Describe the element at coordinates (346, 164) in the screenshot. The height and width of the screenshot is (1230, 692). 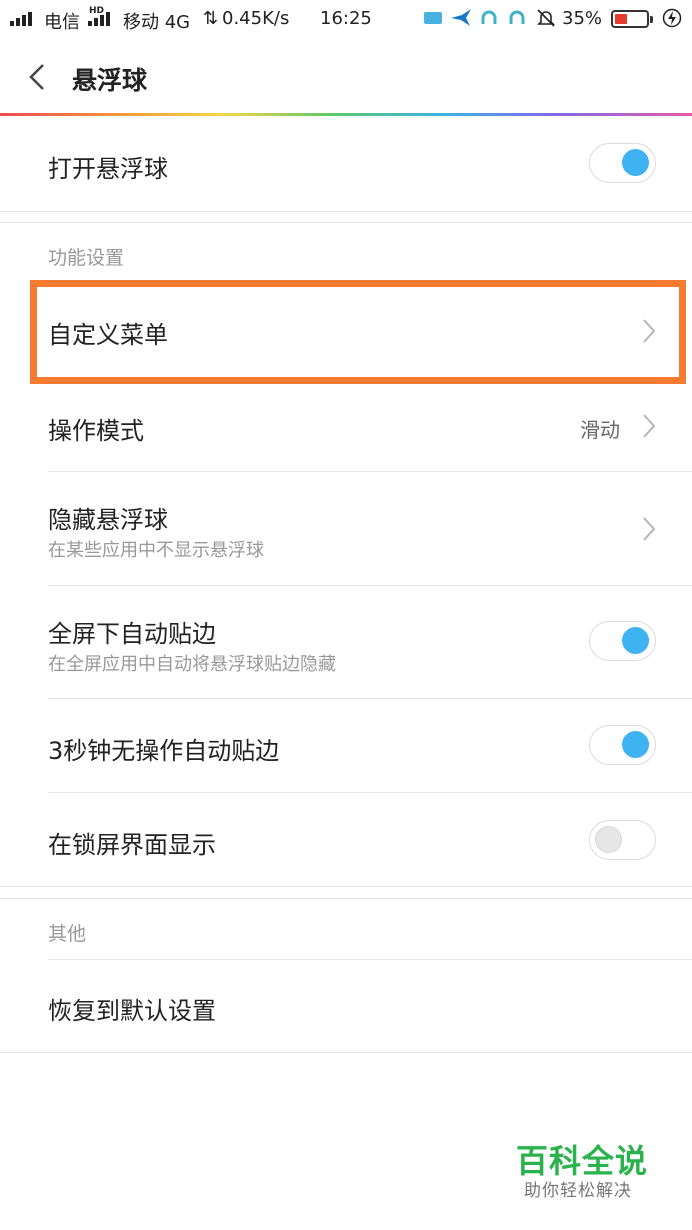
I see `setting-open-floating-ball: 打开悬浮球` at that location.